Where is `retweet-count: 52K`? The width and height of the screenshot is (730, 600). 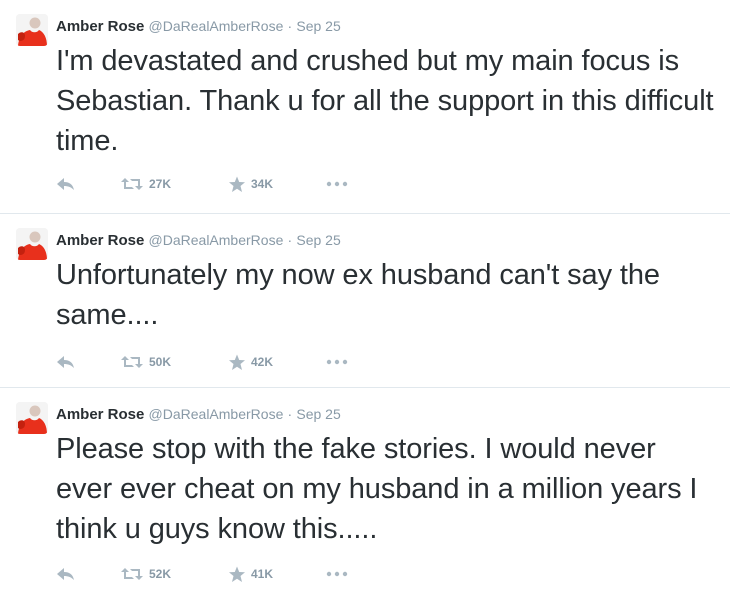 retweet-count: 52K is located at coordinates (160, 574).